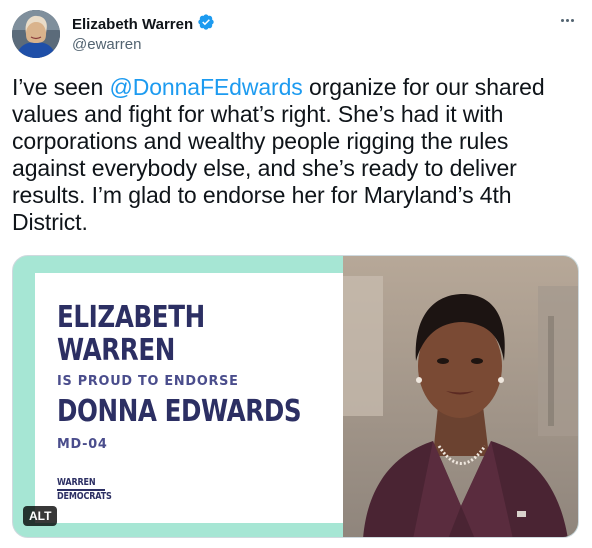 This screenshot has width=592, height=548. I want to click on graphic-line-endorse: IS PROUD TO ENDORSE, so click(148, 381).